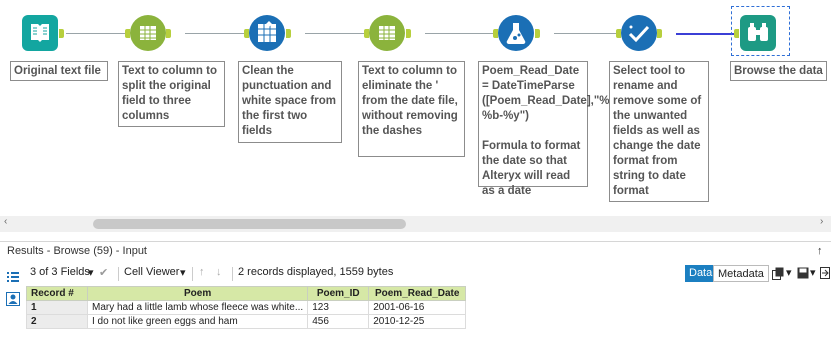 The image size is (831, 352). What do you see at coordinates (40, 33) in the screenshot?
I see `input-tool-icon` at bounding box center [40, 33].